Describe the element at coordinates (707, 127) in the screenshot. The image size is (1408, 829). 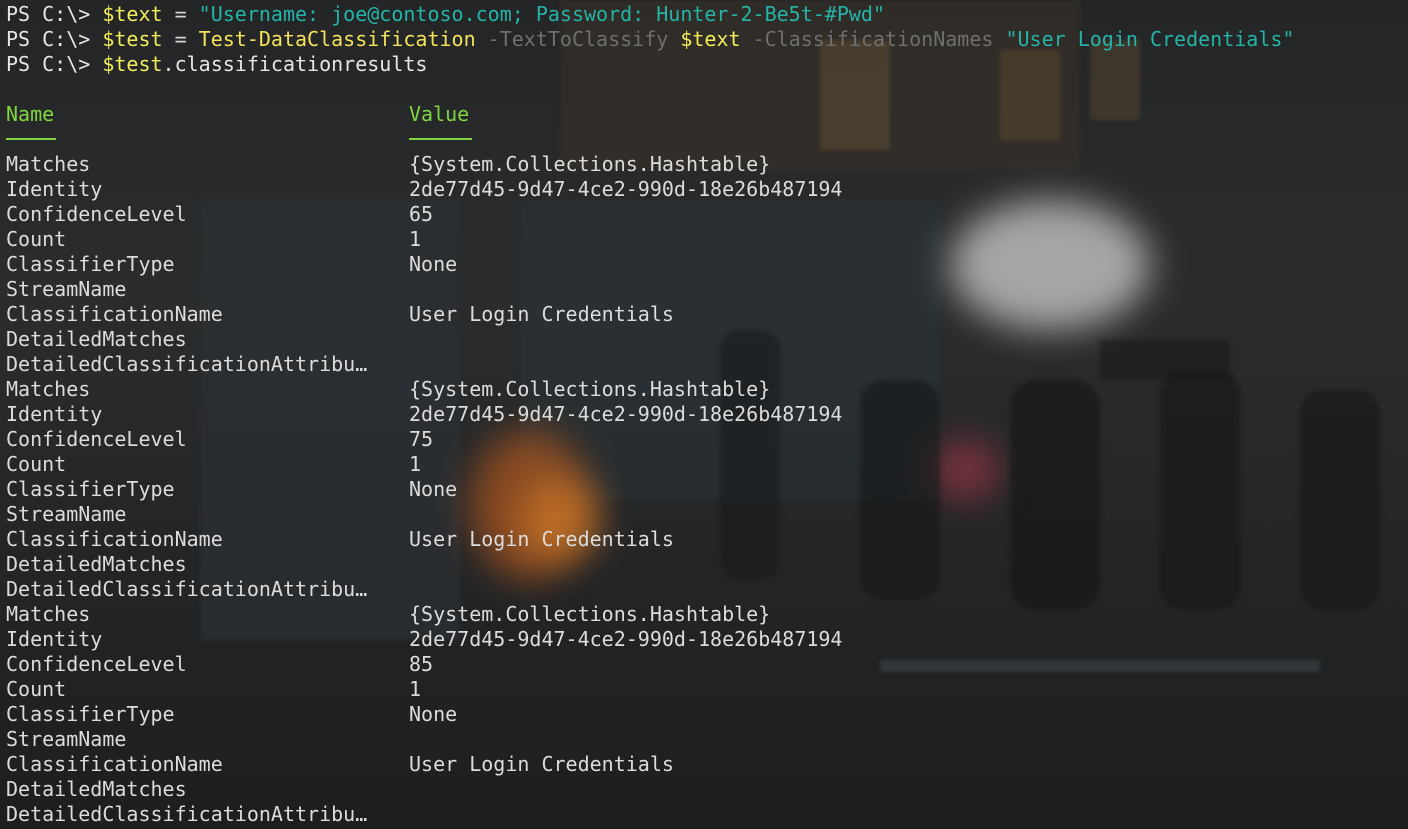
I see `table-header: Name Value` at that location.